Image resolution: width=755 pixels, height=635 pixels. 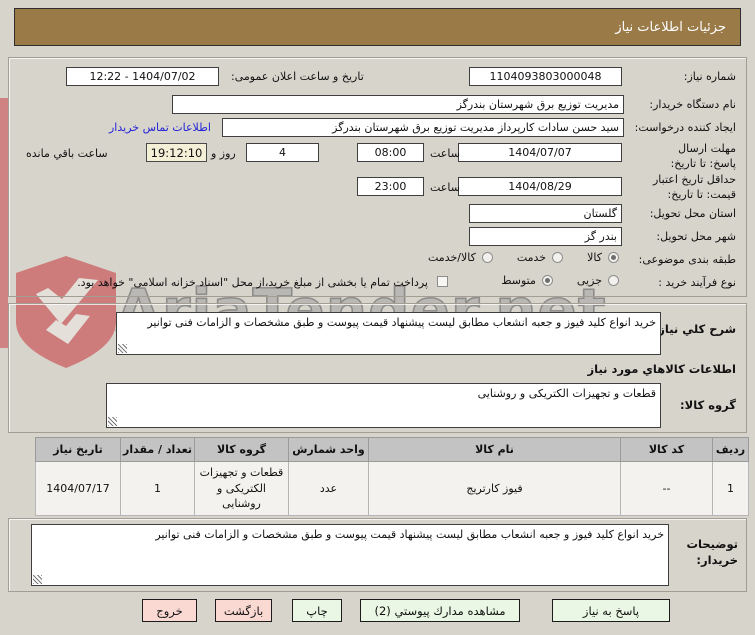 I want to click on province-label: استان محل تحویل:, so click(x=692, y=213).